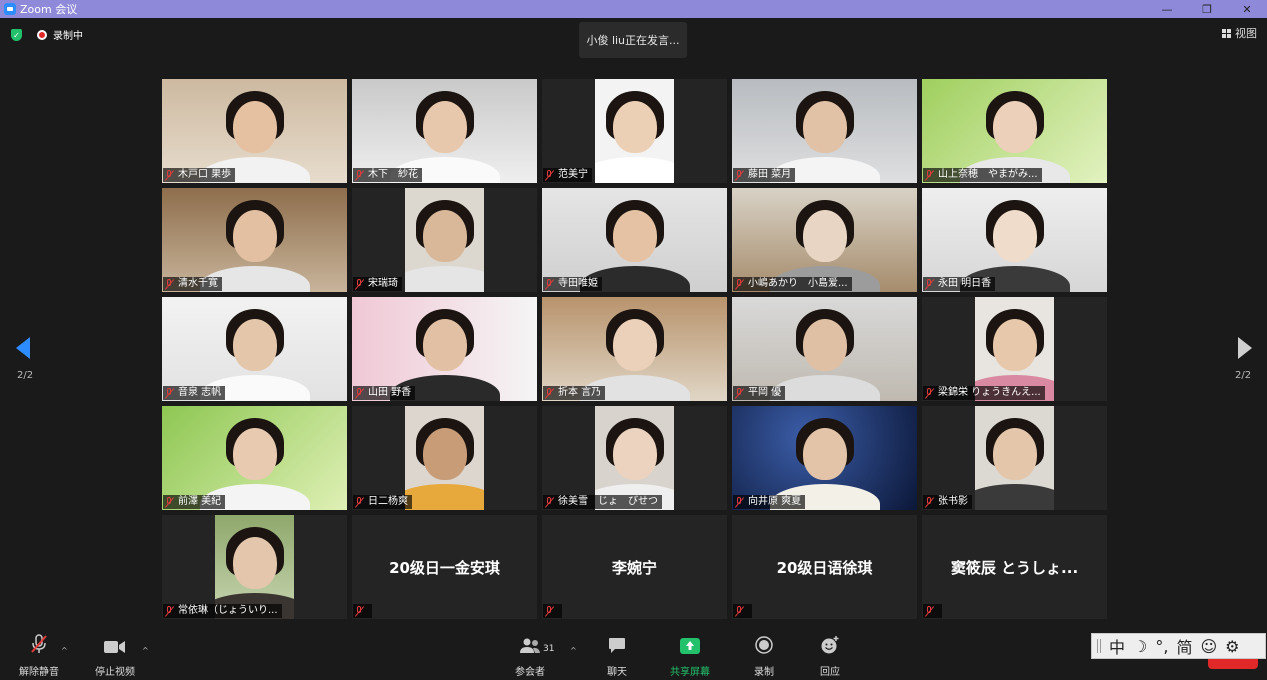  What do you see at coordinates (200, 501) in the screenshot?
I see `participant-name: 前澤 美紀` at bounding box center [200, 501].